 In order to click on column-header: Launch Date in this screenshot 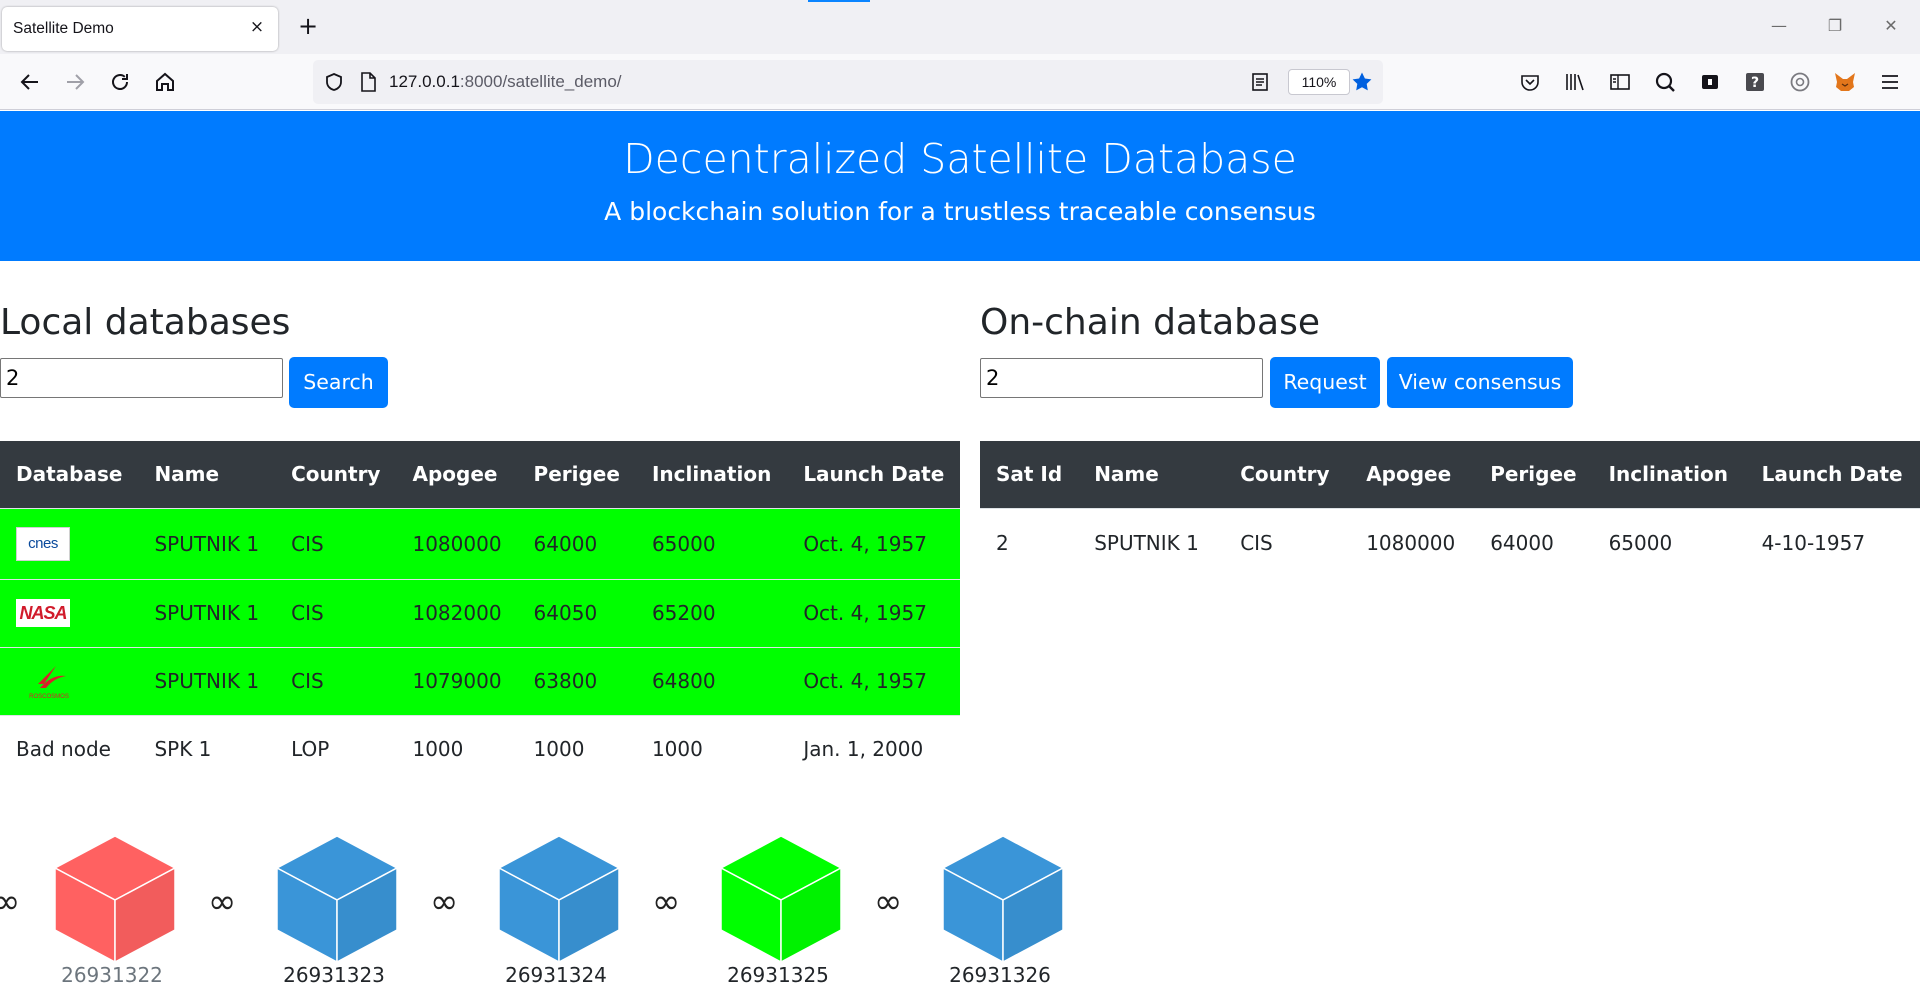, I will do `click(874, 474)`.